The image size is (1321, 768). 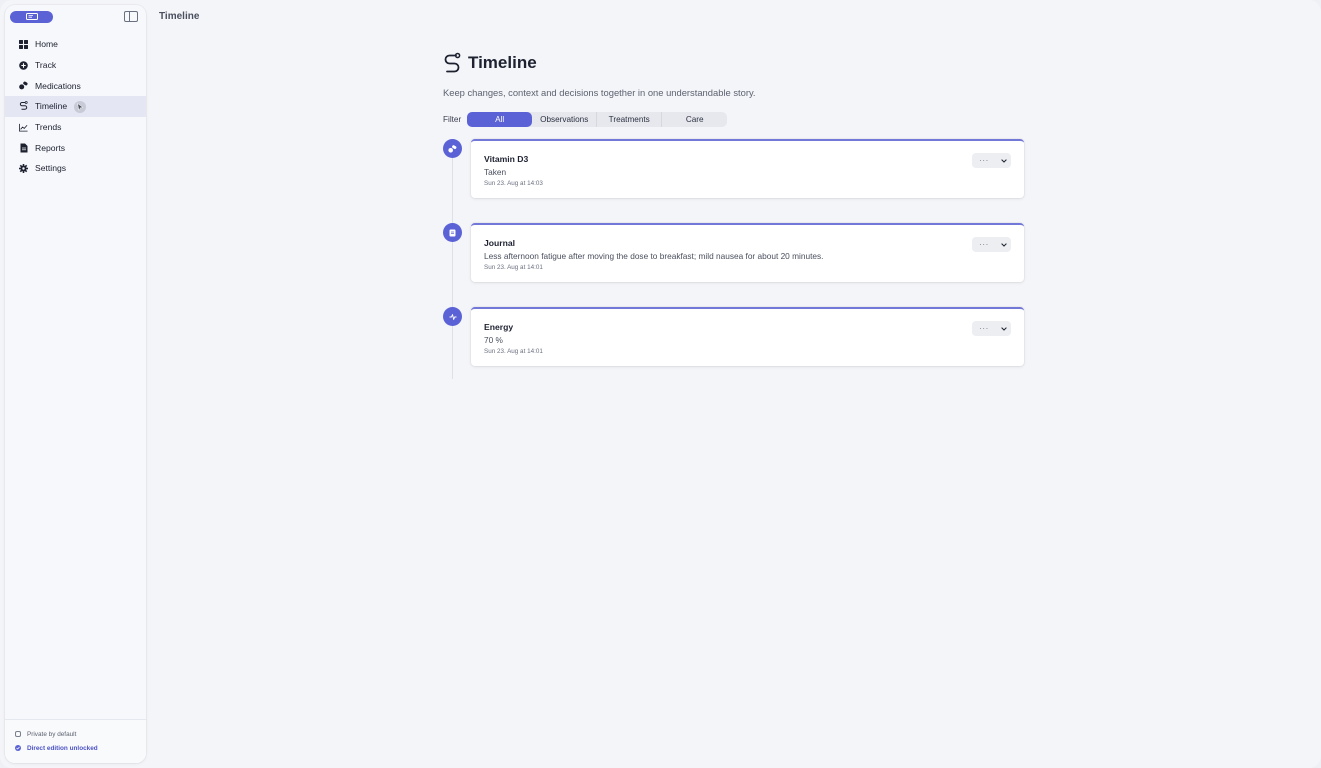 What do you see at coordinates (493, 340) in the screenshot?
I see `entry-body: 70 %` at bounding box center [493, 340].